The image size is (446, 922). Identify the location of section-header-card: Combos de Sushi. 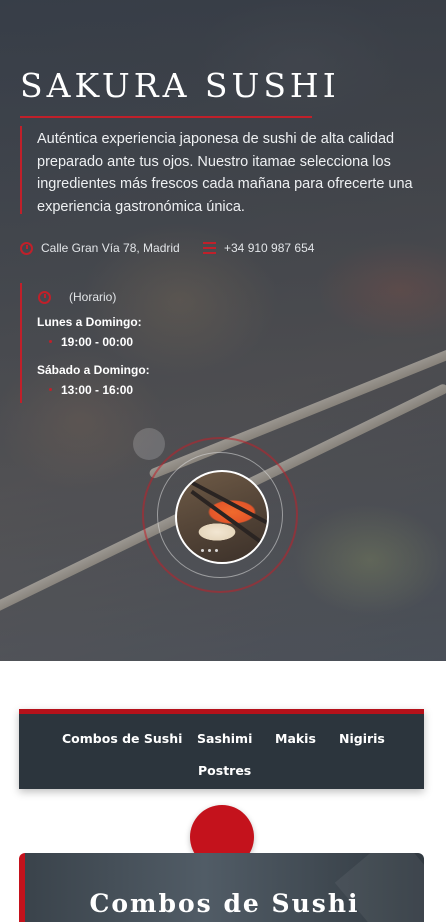
(221, 887).